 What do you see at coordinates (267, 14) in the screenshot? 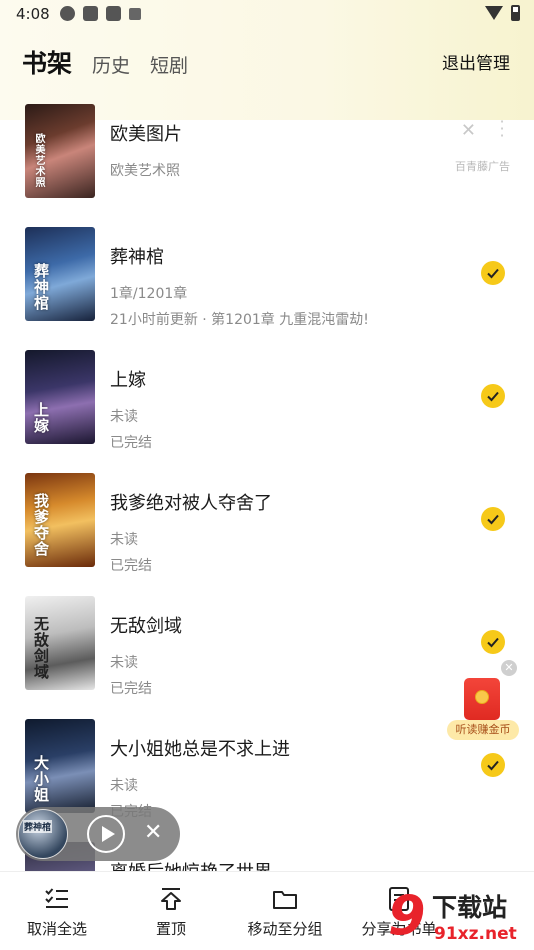
I see `status-bar: 4:08` at bounding box center [267, 14].